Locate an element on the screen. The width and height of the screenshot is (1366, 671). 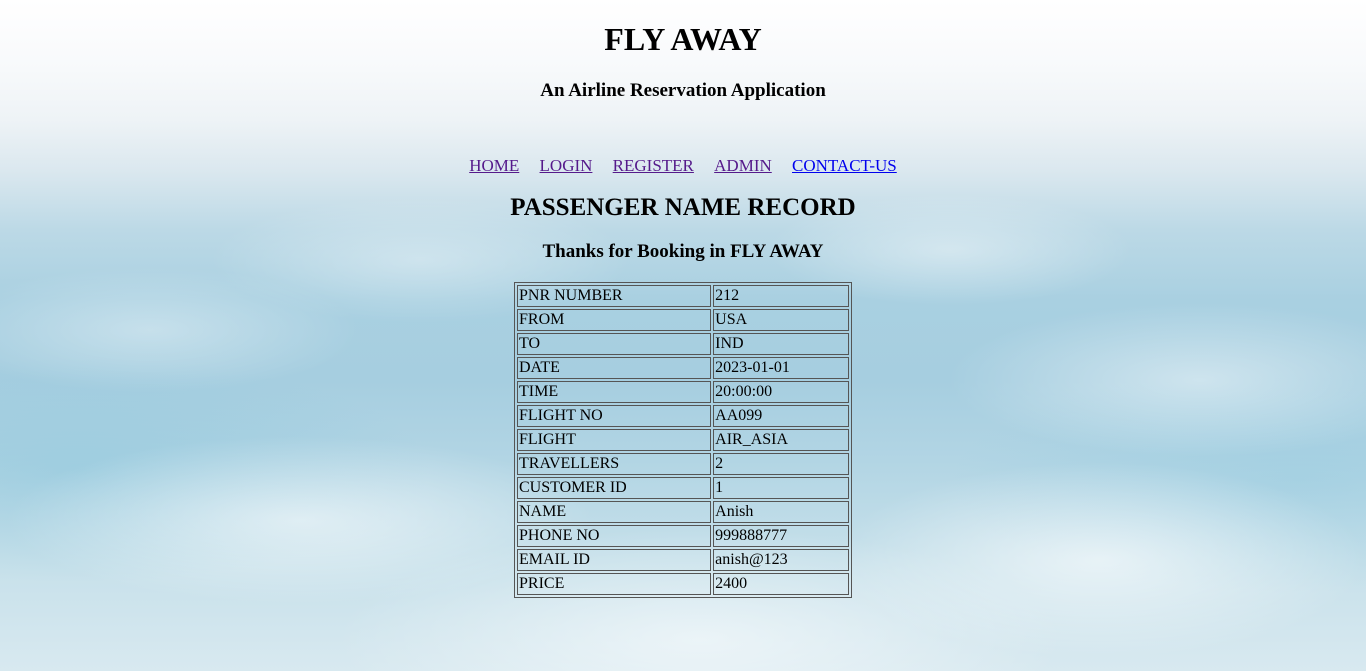
record-value: 212 is located at coordinates (781, 296).